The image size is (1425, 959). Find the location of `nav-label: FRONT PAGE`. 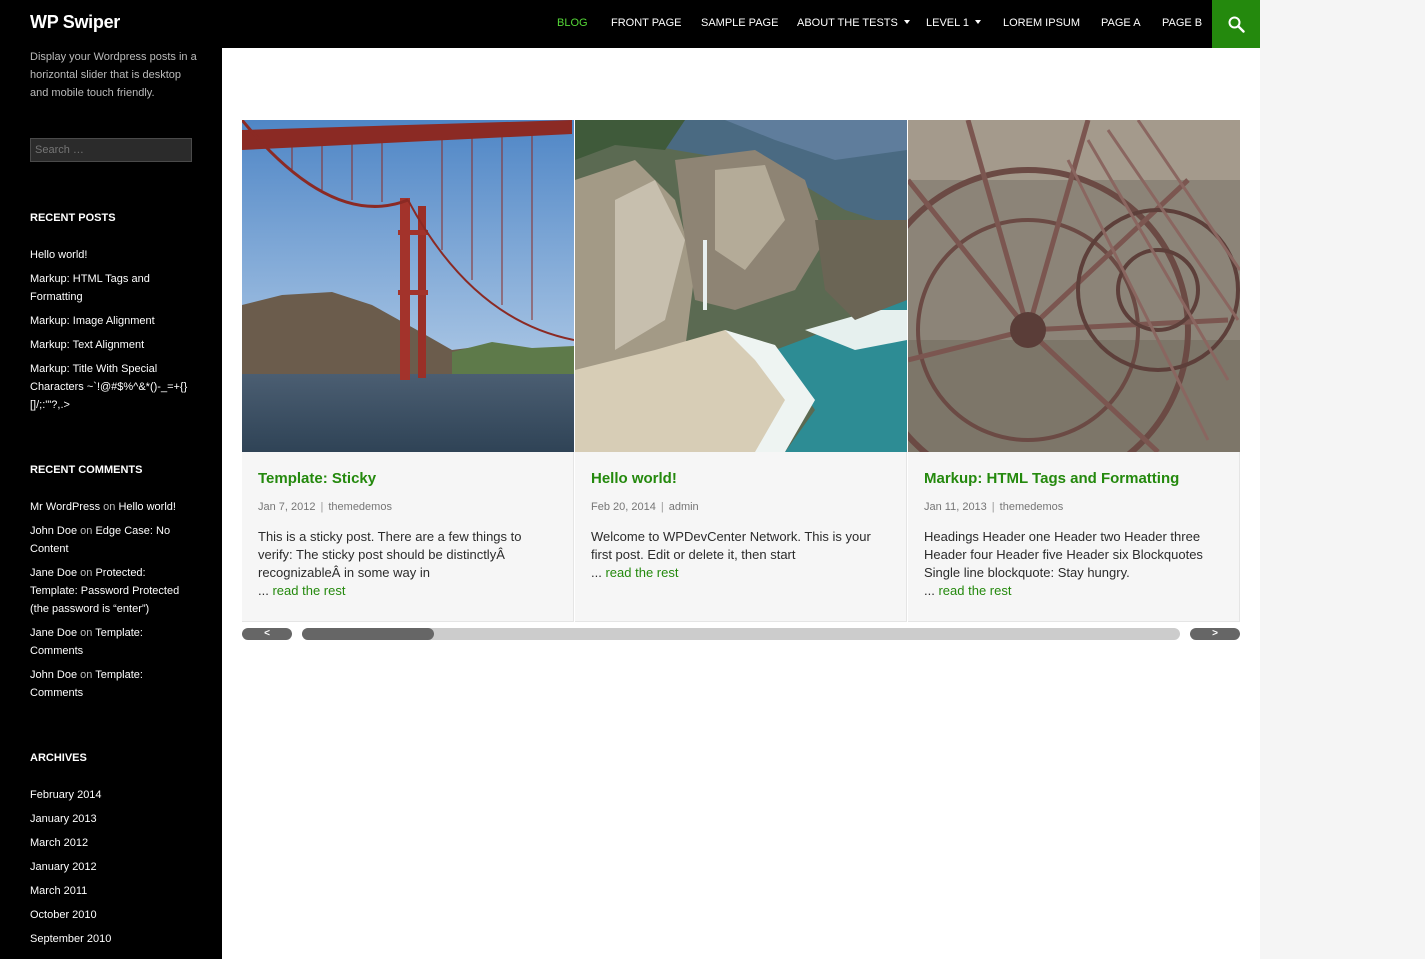

nav-label: FRONT PAGE is located at coordinates (646, 23).